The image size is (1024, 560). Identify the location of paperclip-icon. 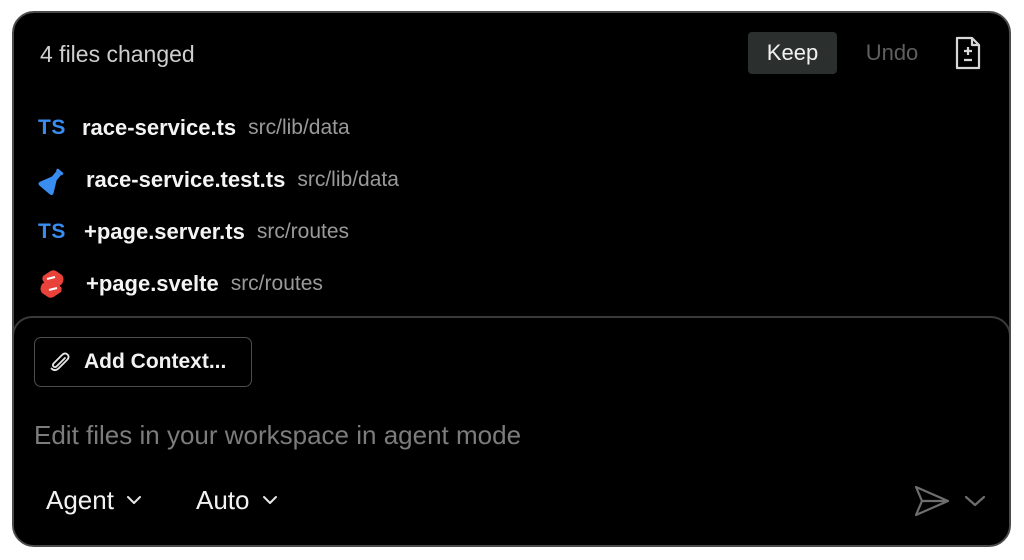
(60, 362).